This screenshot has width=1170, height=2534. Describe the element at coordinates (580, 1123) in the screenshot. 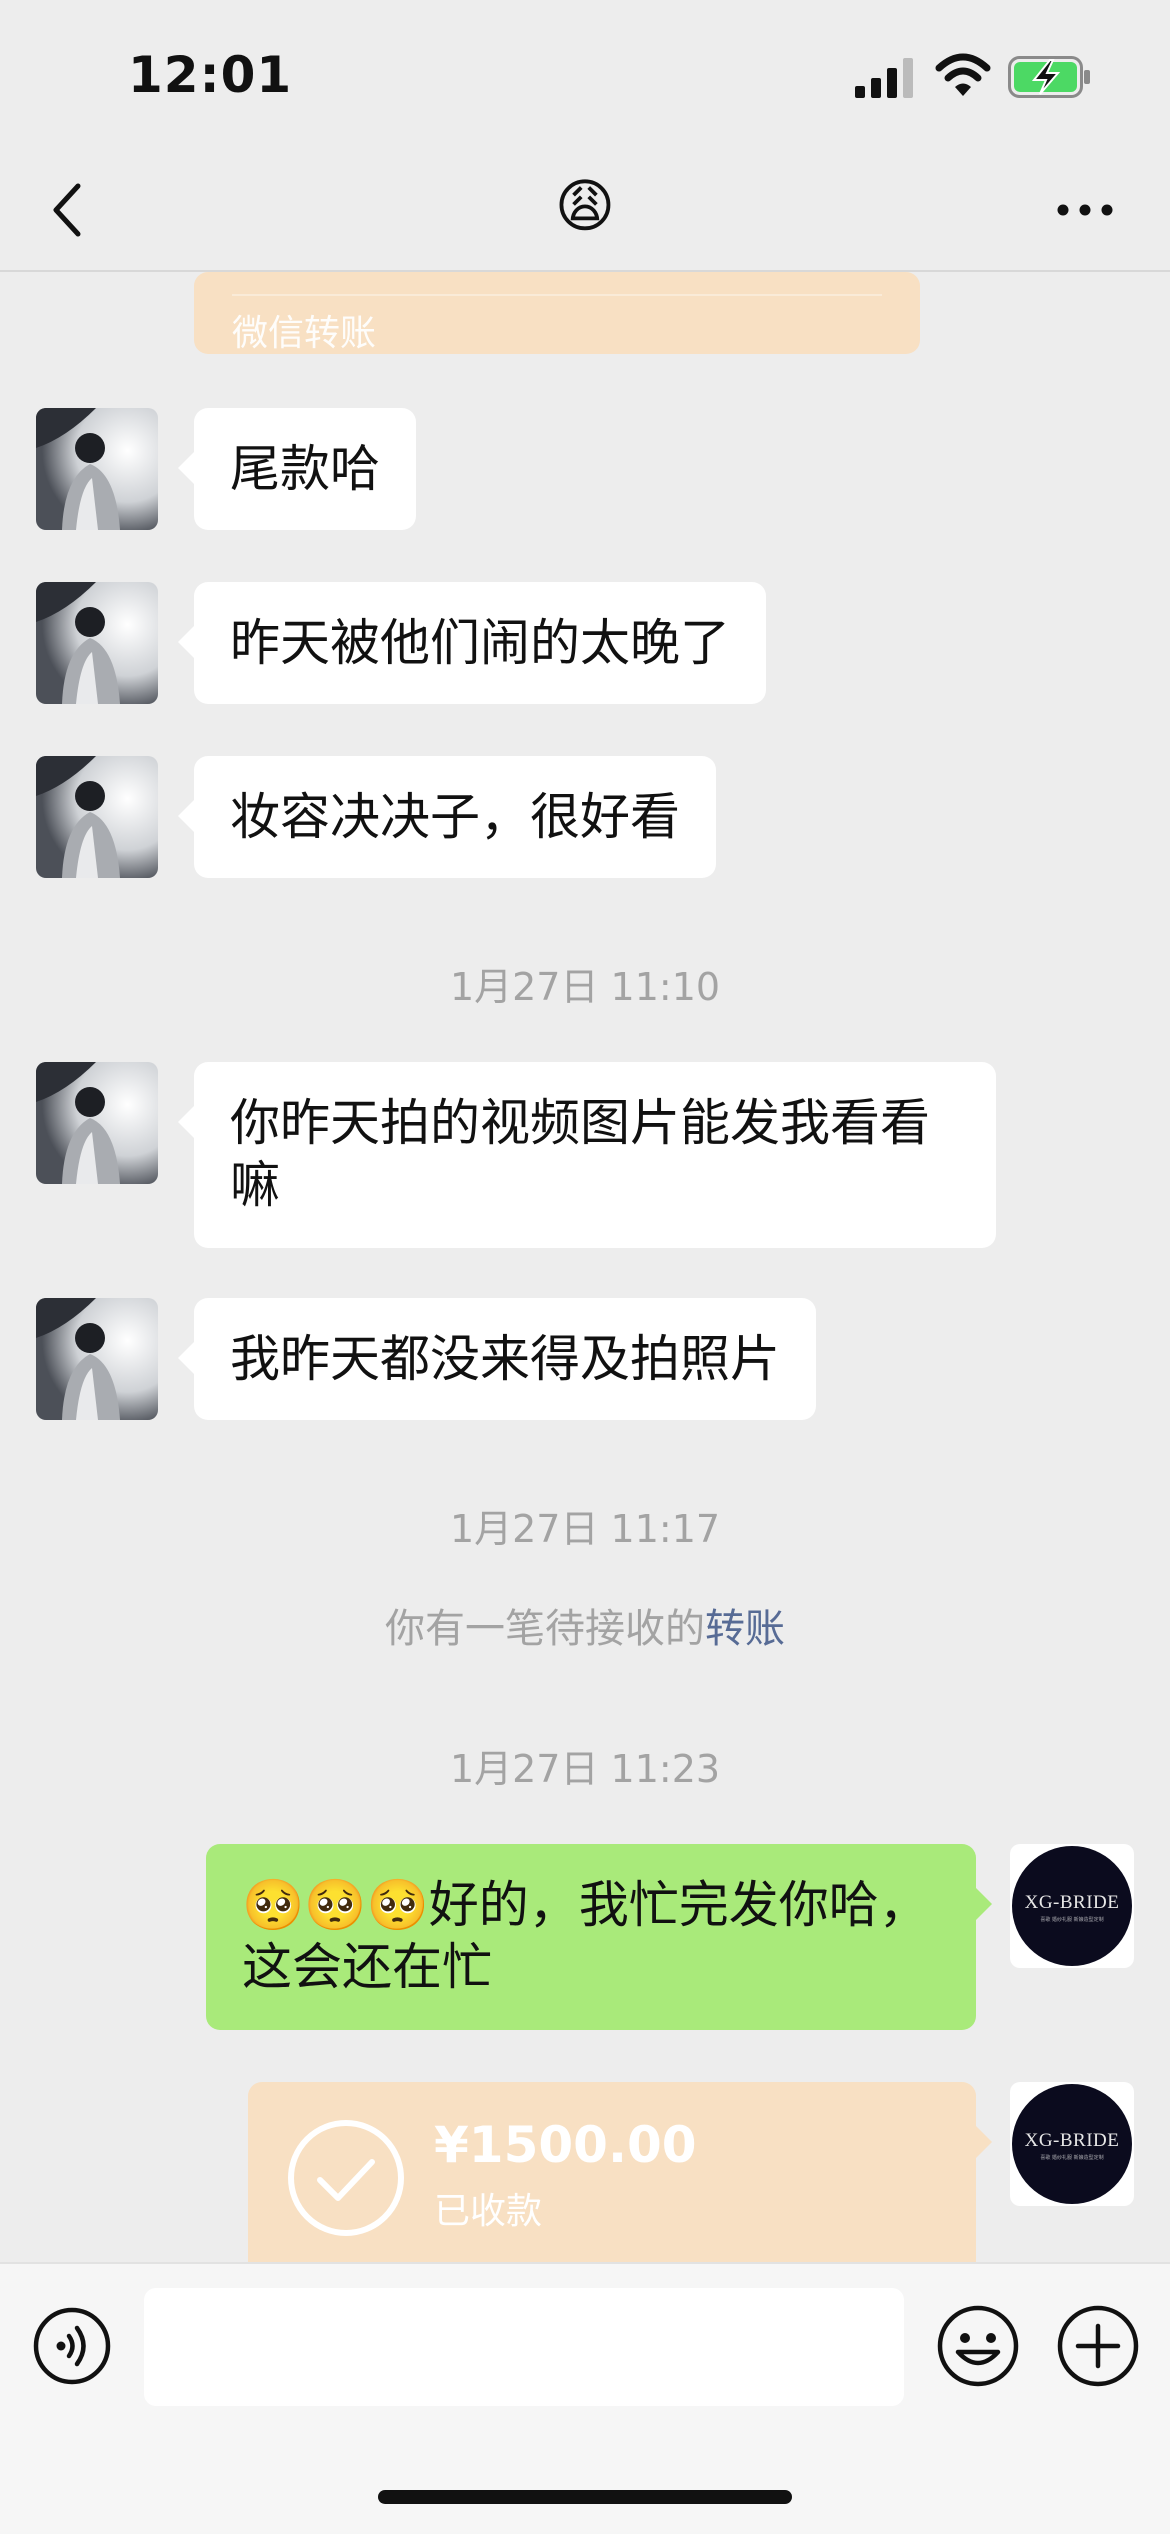

I see `message-text-line: 你昨天拍的视频图片能发我看看` at that location.